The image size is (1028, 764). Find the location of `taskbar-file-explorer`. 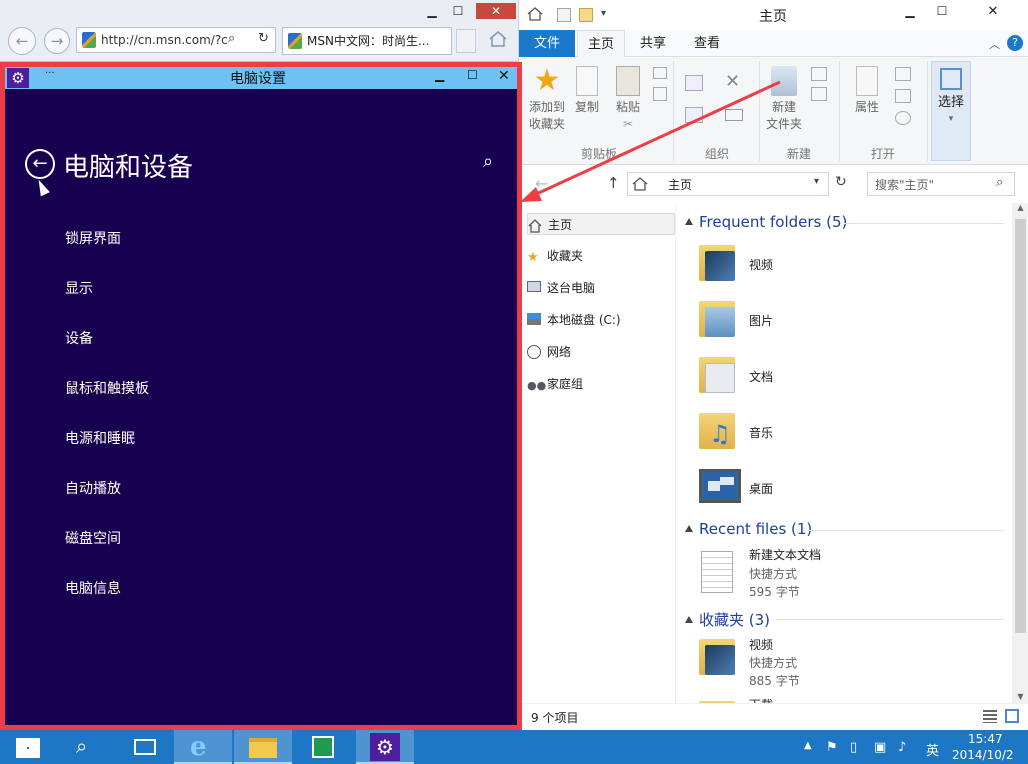

taskbar-file-explorer is located at coordinates (263, 747).